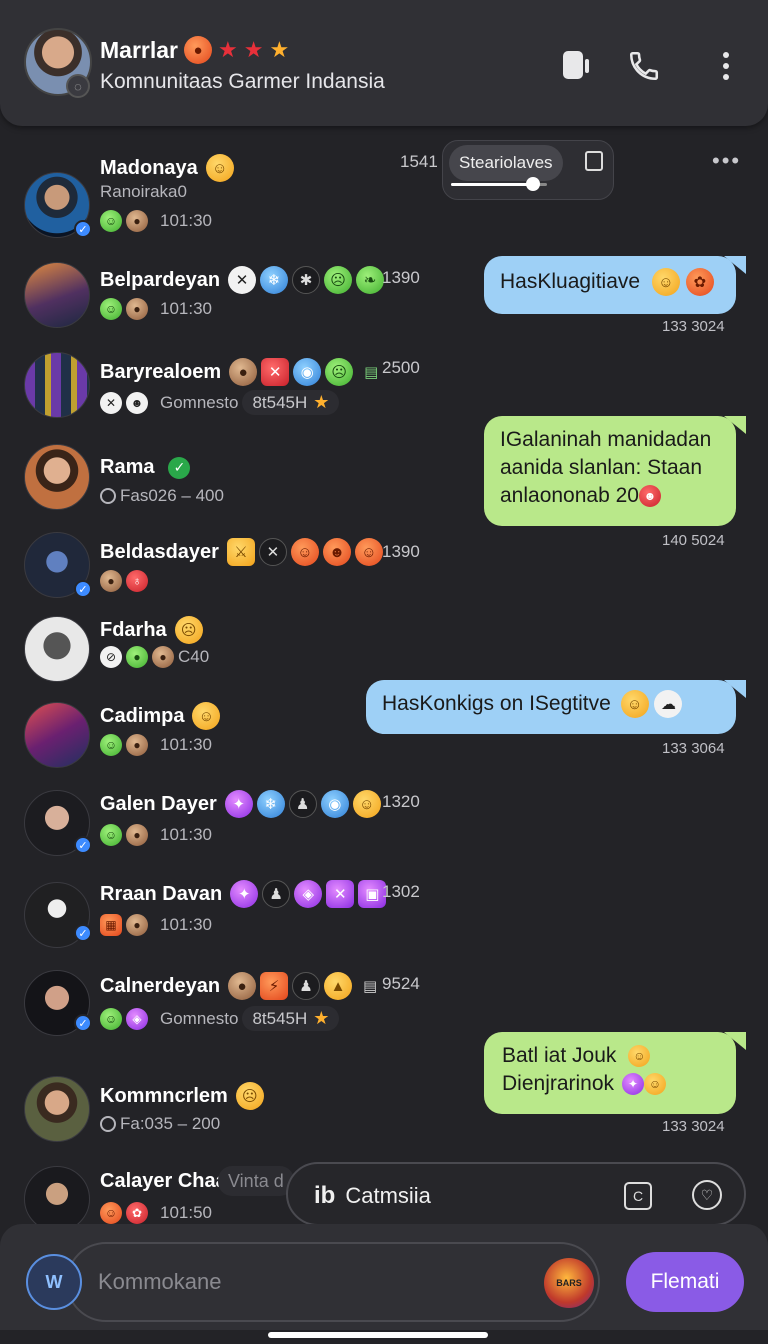 The image size is (768, 1344). Describe the element at coordinates (124, 581) in the screenshot. I see `chat-reactions: ● ♁` at that location.